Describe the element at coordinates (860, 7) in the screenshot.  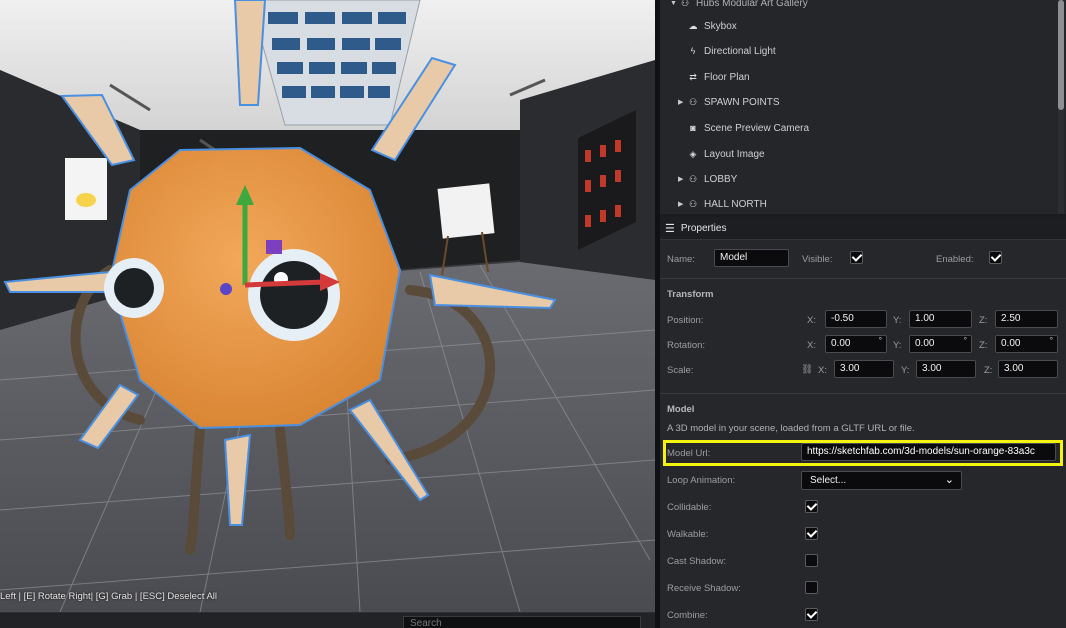
I see `tree-item-gallery: ▼ ⚇ Hubs Modular Art Gallery` at that location.